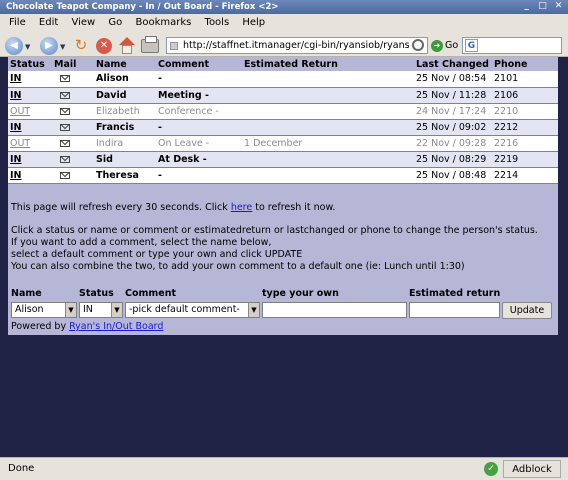  Describe the element at coordinates (70, 310) in the screenshot. I see `chevron-down-icon: ▼` at that location.